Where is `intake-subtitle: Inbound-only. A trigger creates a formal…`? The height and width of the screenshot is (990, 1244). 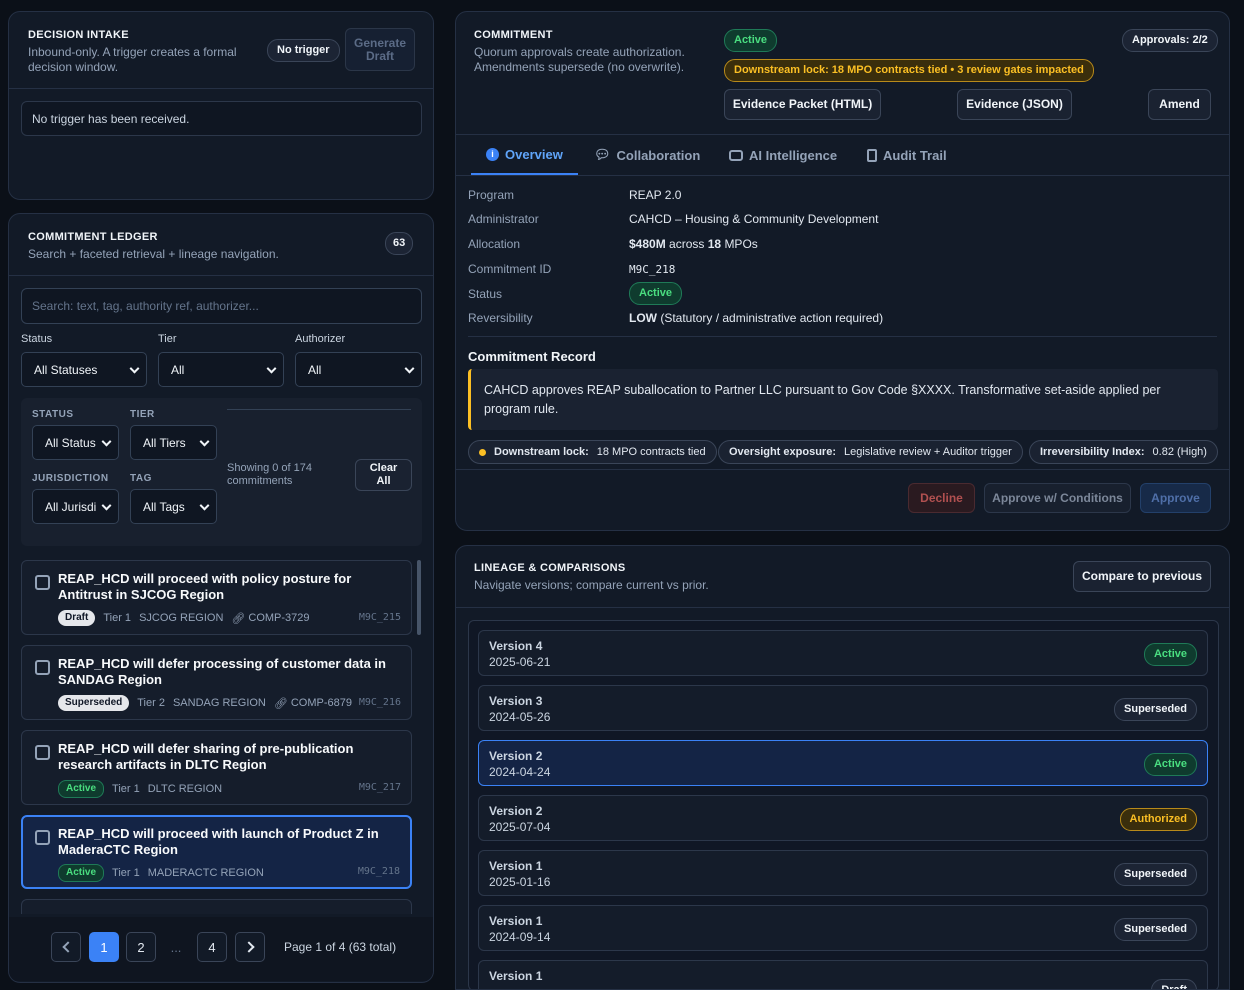 intake-subtitle: Inbound-only. A trigger creates a formal… is located at coordinates (132, 59).